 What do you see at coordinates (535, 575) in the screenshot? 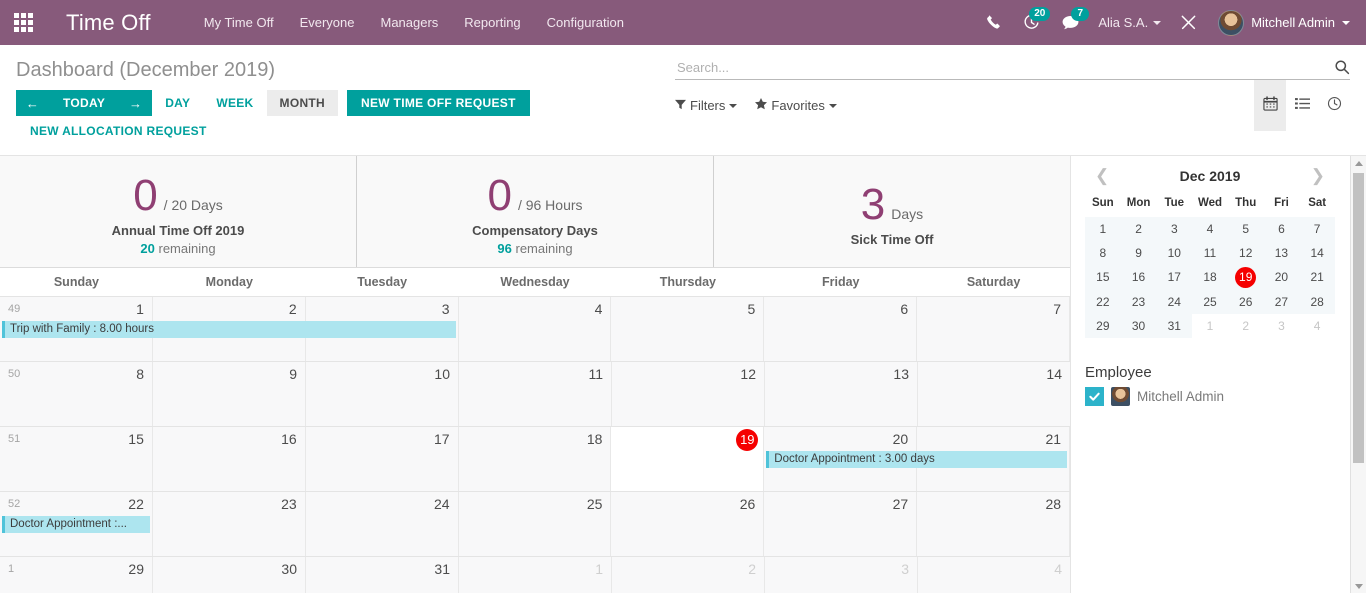
I see `calendar-day-cell: 1` at bounding box center [535, 575].